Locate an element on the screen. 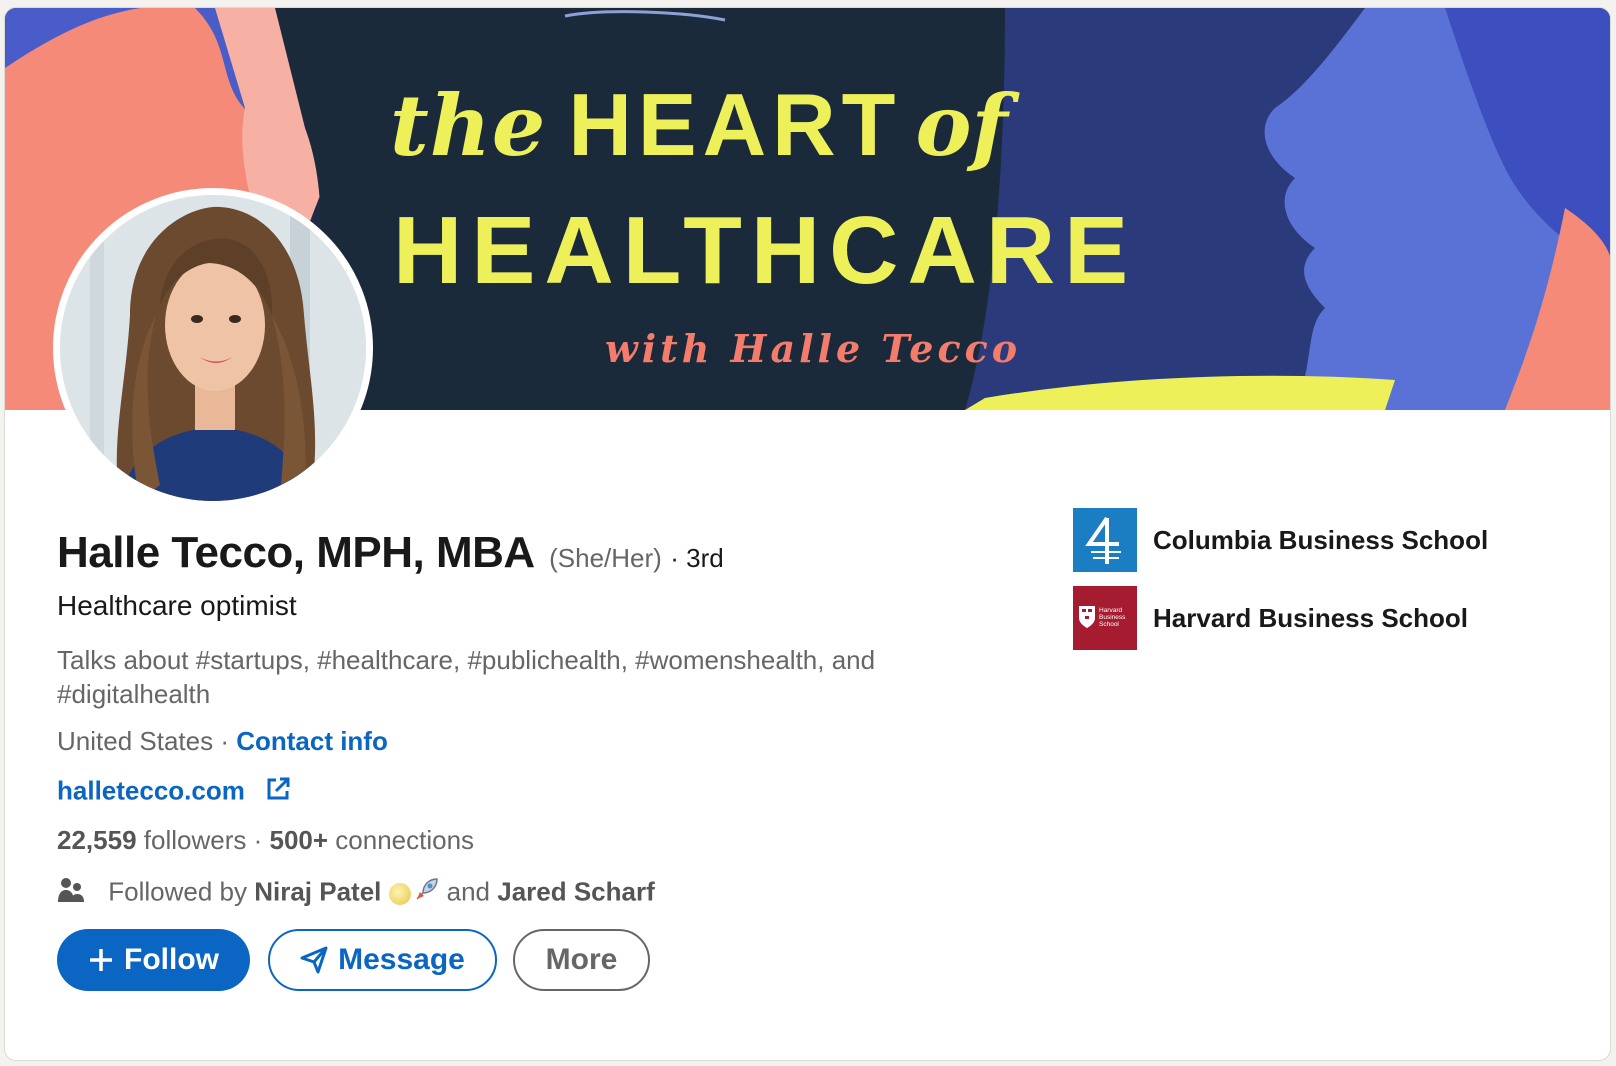 This screenshot has height=1066, width=1616. plus-icon is located at coordinates (101, 960).